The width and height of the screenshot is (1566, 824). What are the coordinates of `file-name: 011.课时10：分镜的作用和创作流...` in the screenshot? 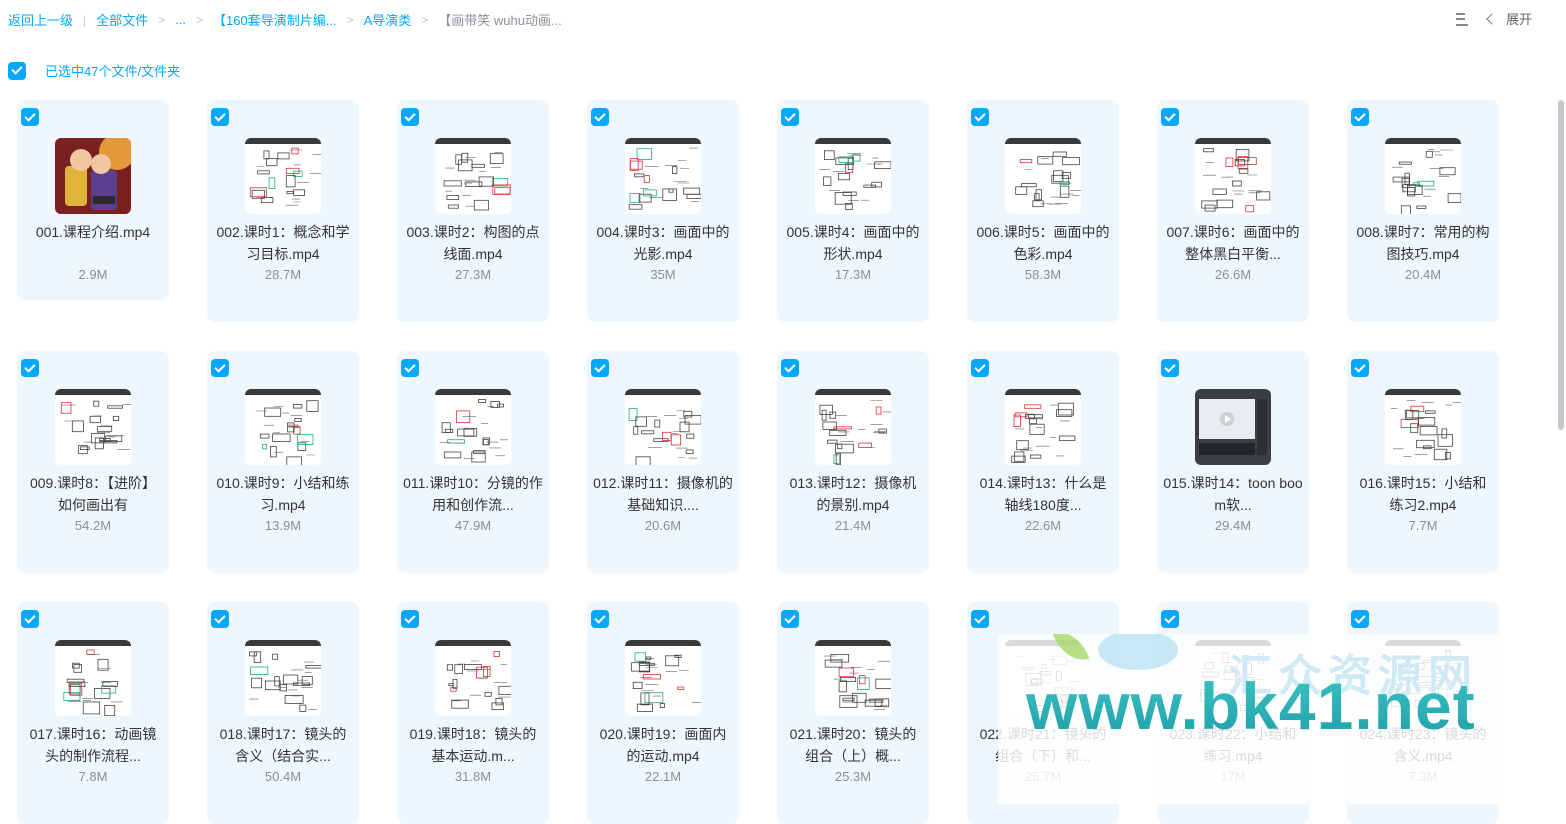 It's located at (473, 494).